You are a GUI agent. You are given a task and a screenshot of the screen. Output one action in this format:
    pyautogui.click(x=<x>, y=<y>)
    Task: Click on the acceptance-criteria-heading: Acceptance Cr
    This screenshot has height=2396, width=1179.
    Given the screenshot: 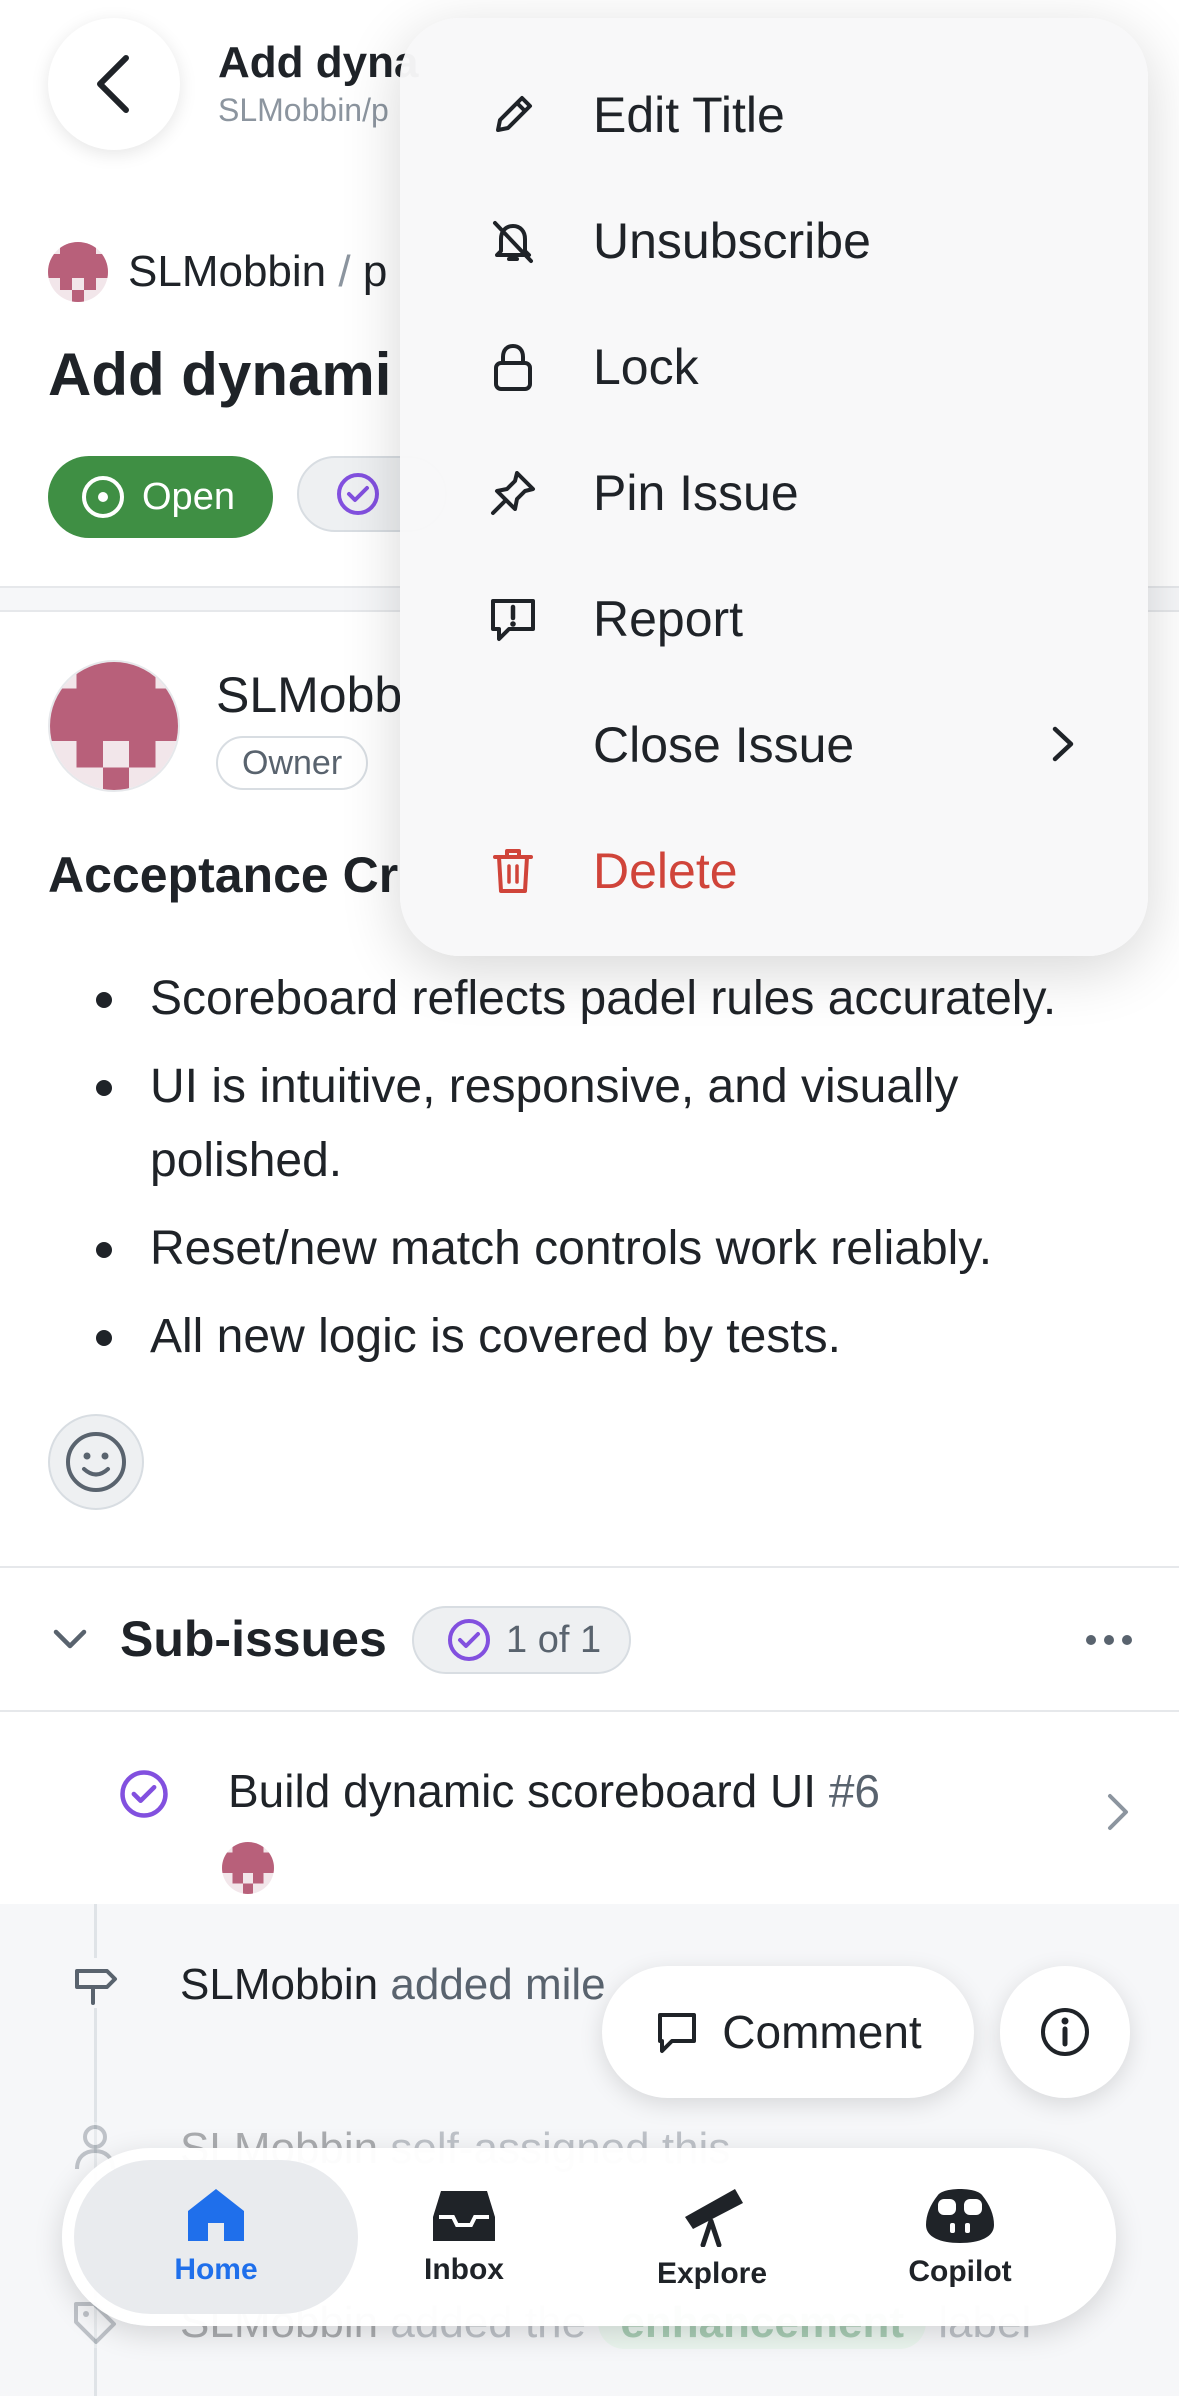 What is the action you would take?
    pyautogui.click(x=223, y=875)
    